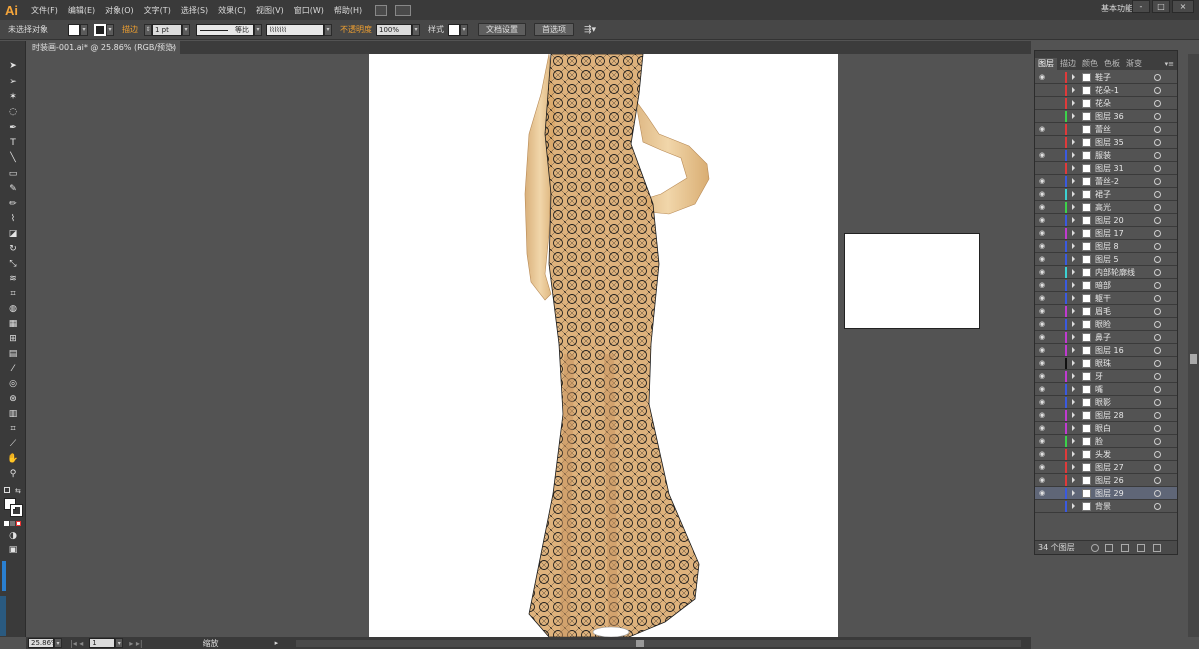 The image size is (1199, 649). Describe the element at coordinates (148, 29) in the screenshot. I see `stroke-stepper-icon: ⇕` at that location.